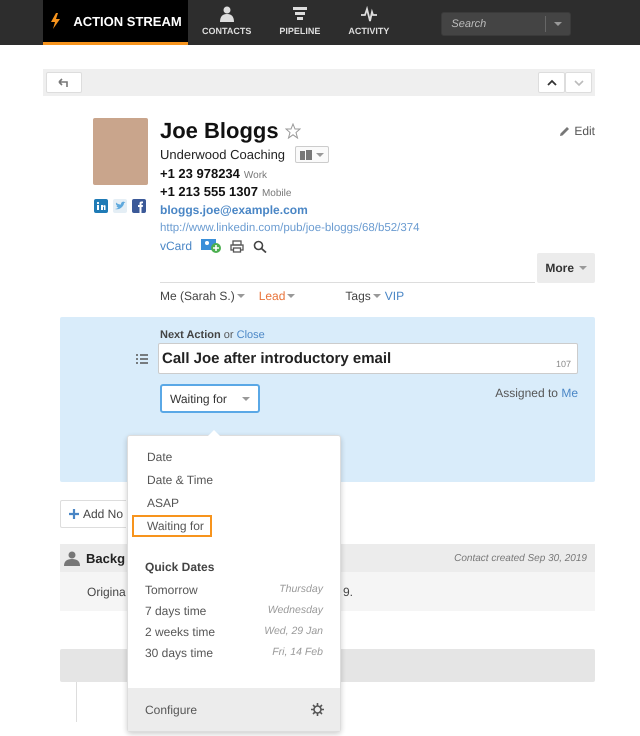  What do you see at coordinates (558, 24) in the screenshot?
I see `caret-icon` at bounding box center [558, 24].